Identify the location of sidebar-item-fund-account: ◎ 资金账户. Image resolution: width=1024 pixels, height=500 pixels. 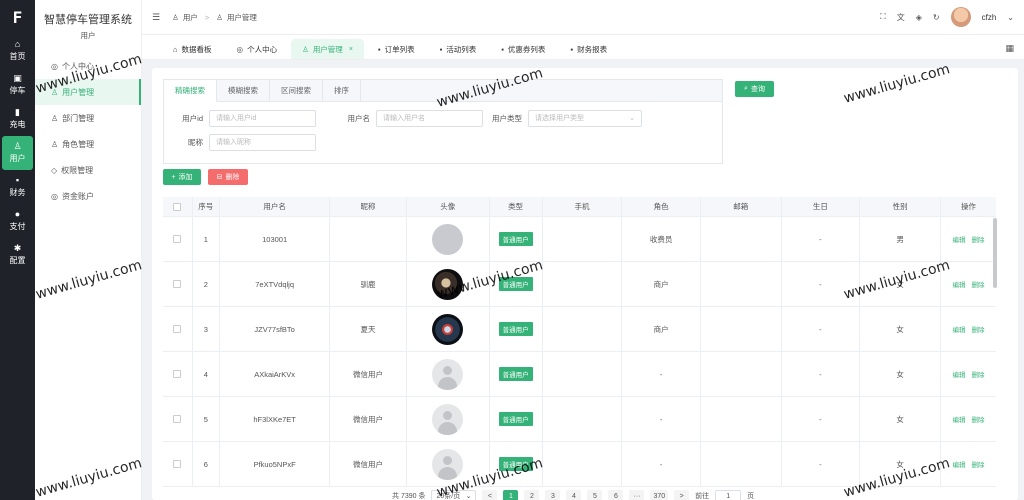
(88, 196).